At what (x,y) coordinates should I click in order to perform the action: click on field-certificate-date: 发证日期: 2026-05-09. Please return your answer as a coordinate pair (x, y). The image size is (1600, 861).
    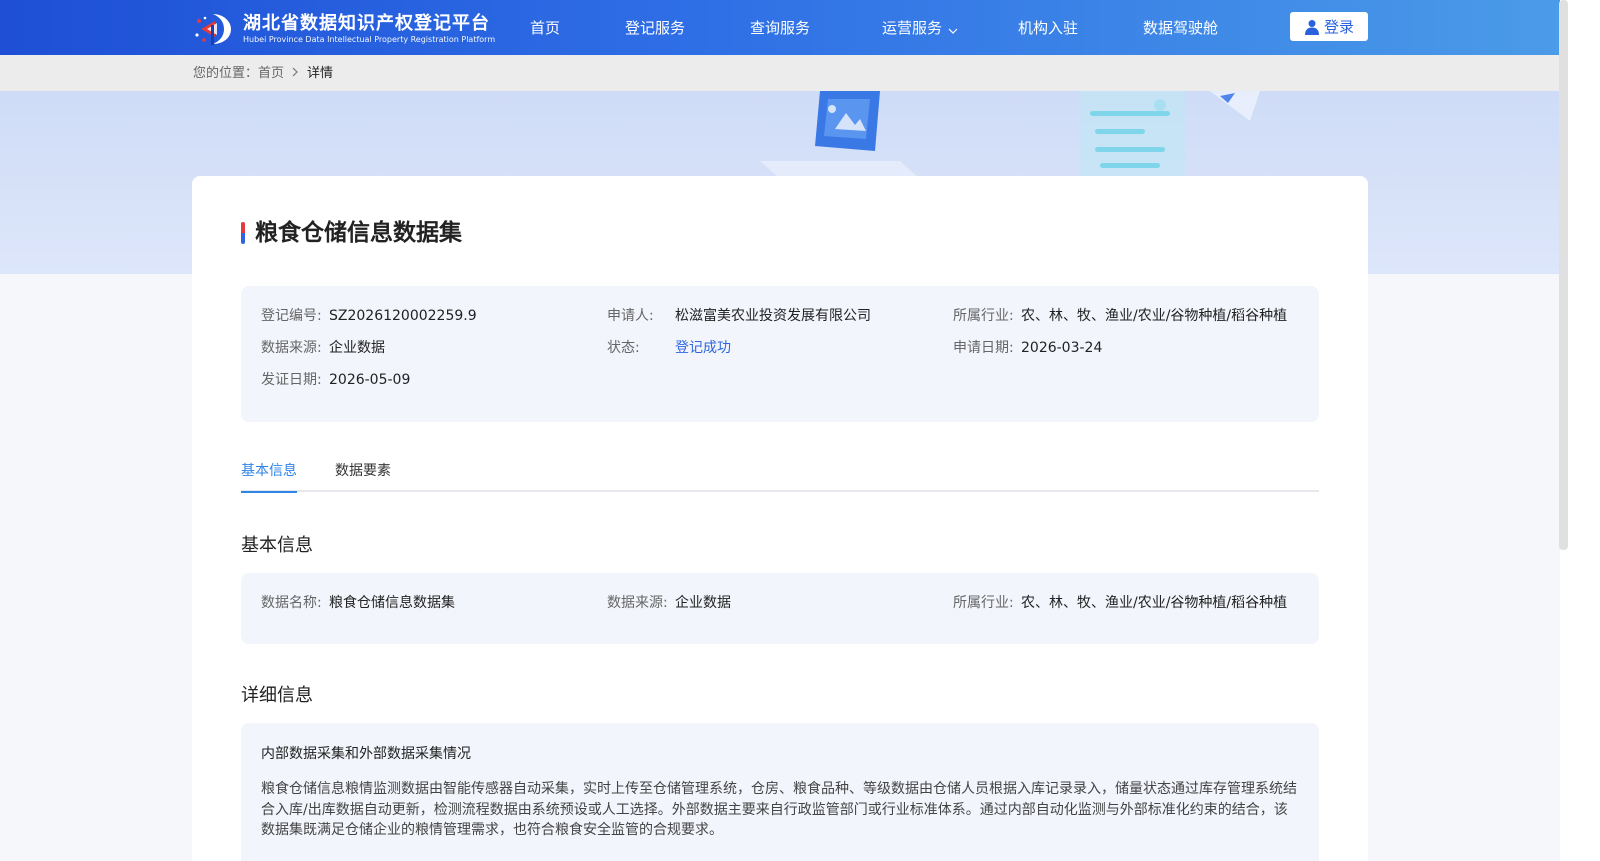
    Looking at the image, I should click on (335, 380).